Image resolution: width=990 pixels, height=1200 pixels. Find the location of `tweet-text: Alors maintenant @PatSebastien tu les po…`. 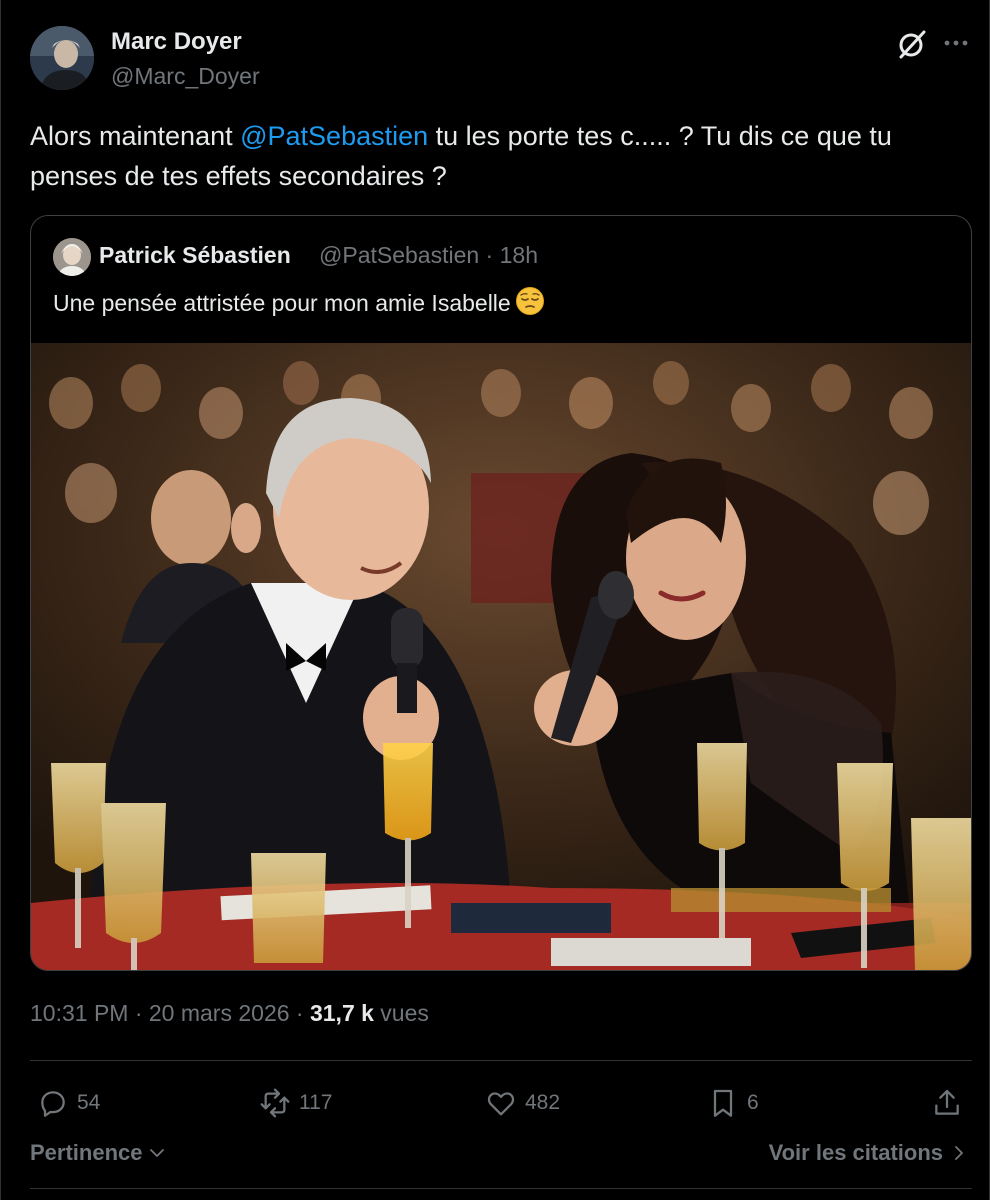

tweet-text: Alors maintenant @PatSebastien tu les po… is located at coordinates (497, 156).